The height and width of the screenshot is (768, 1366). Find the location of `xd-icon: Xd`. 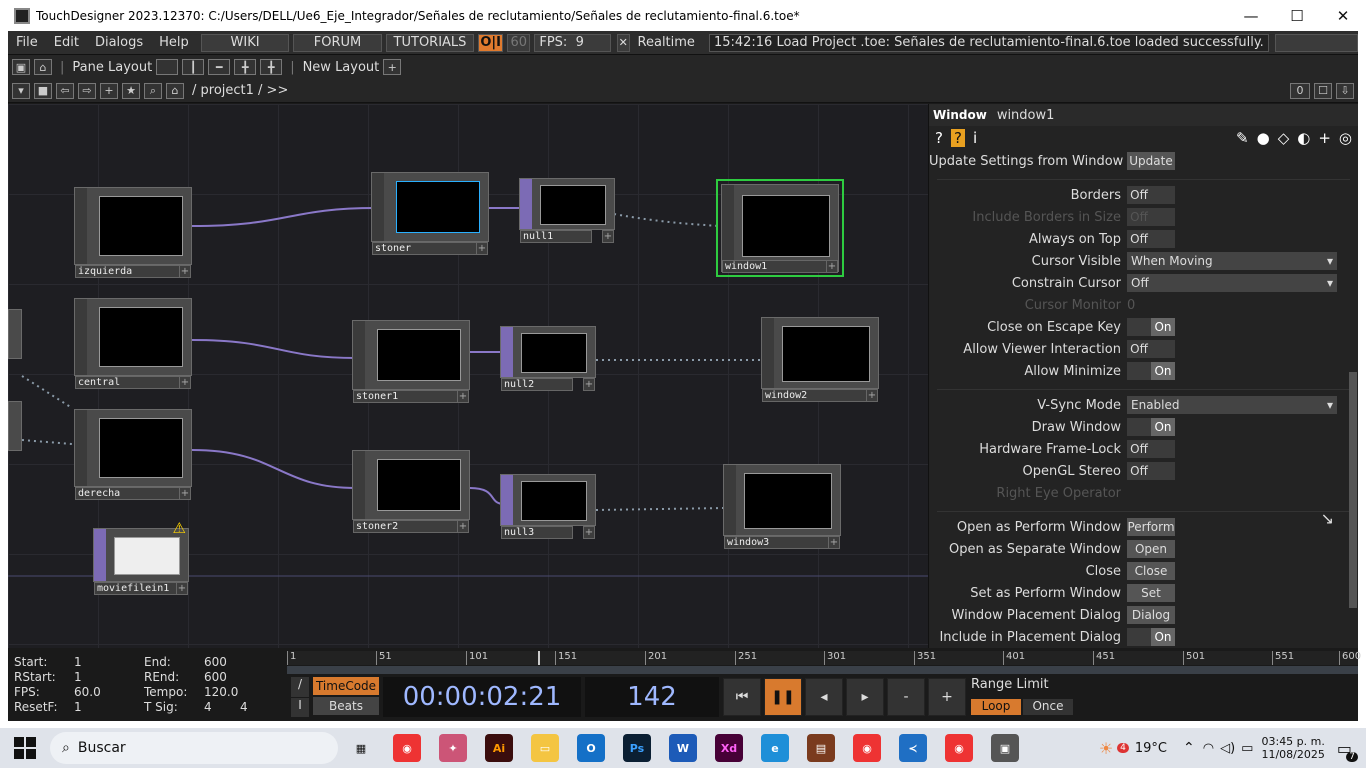

xd-icon: Xd is located at coordinates (729, 748).